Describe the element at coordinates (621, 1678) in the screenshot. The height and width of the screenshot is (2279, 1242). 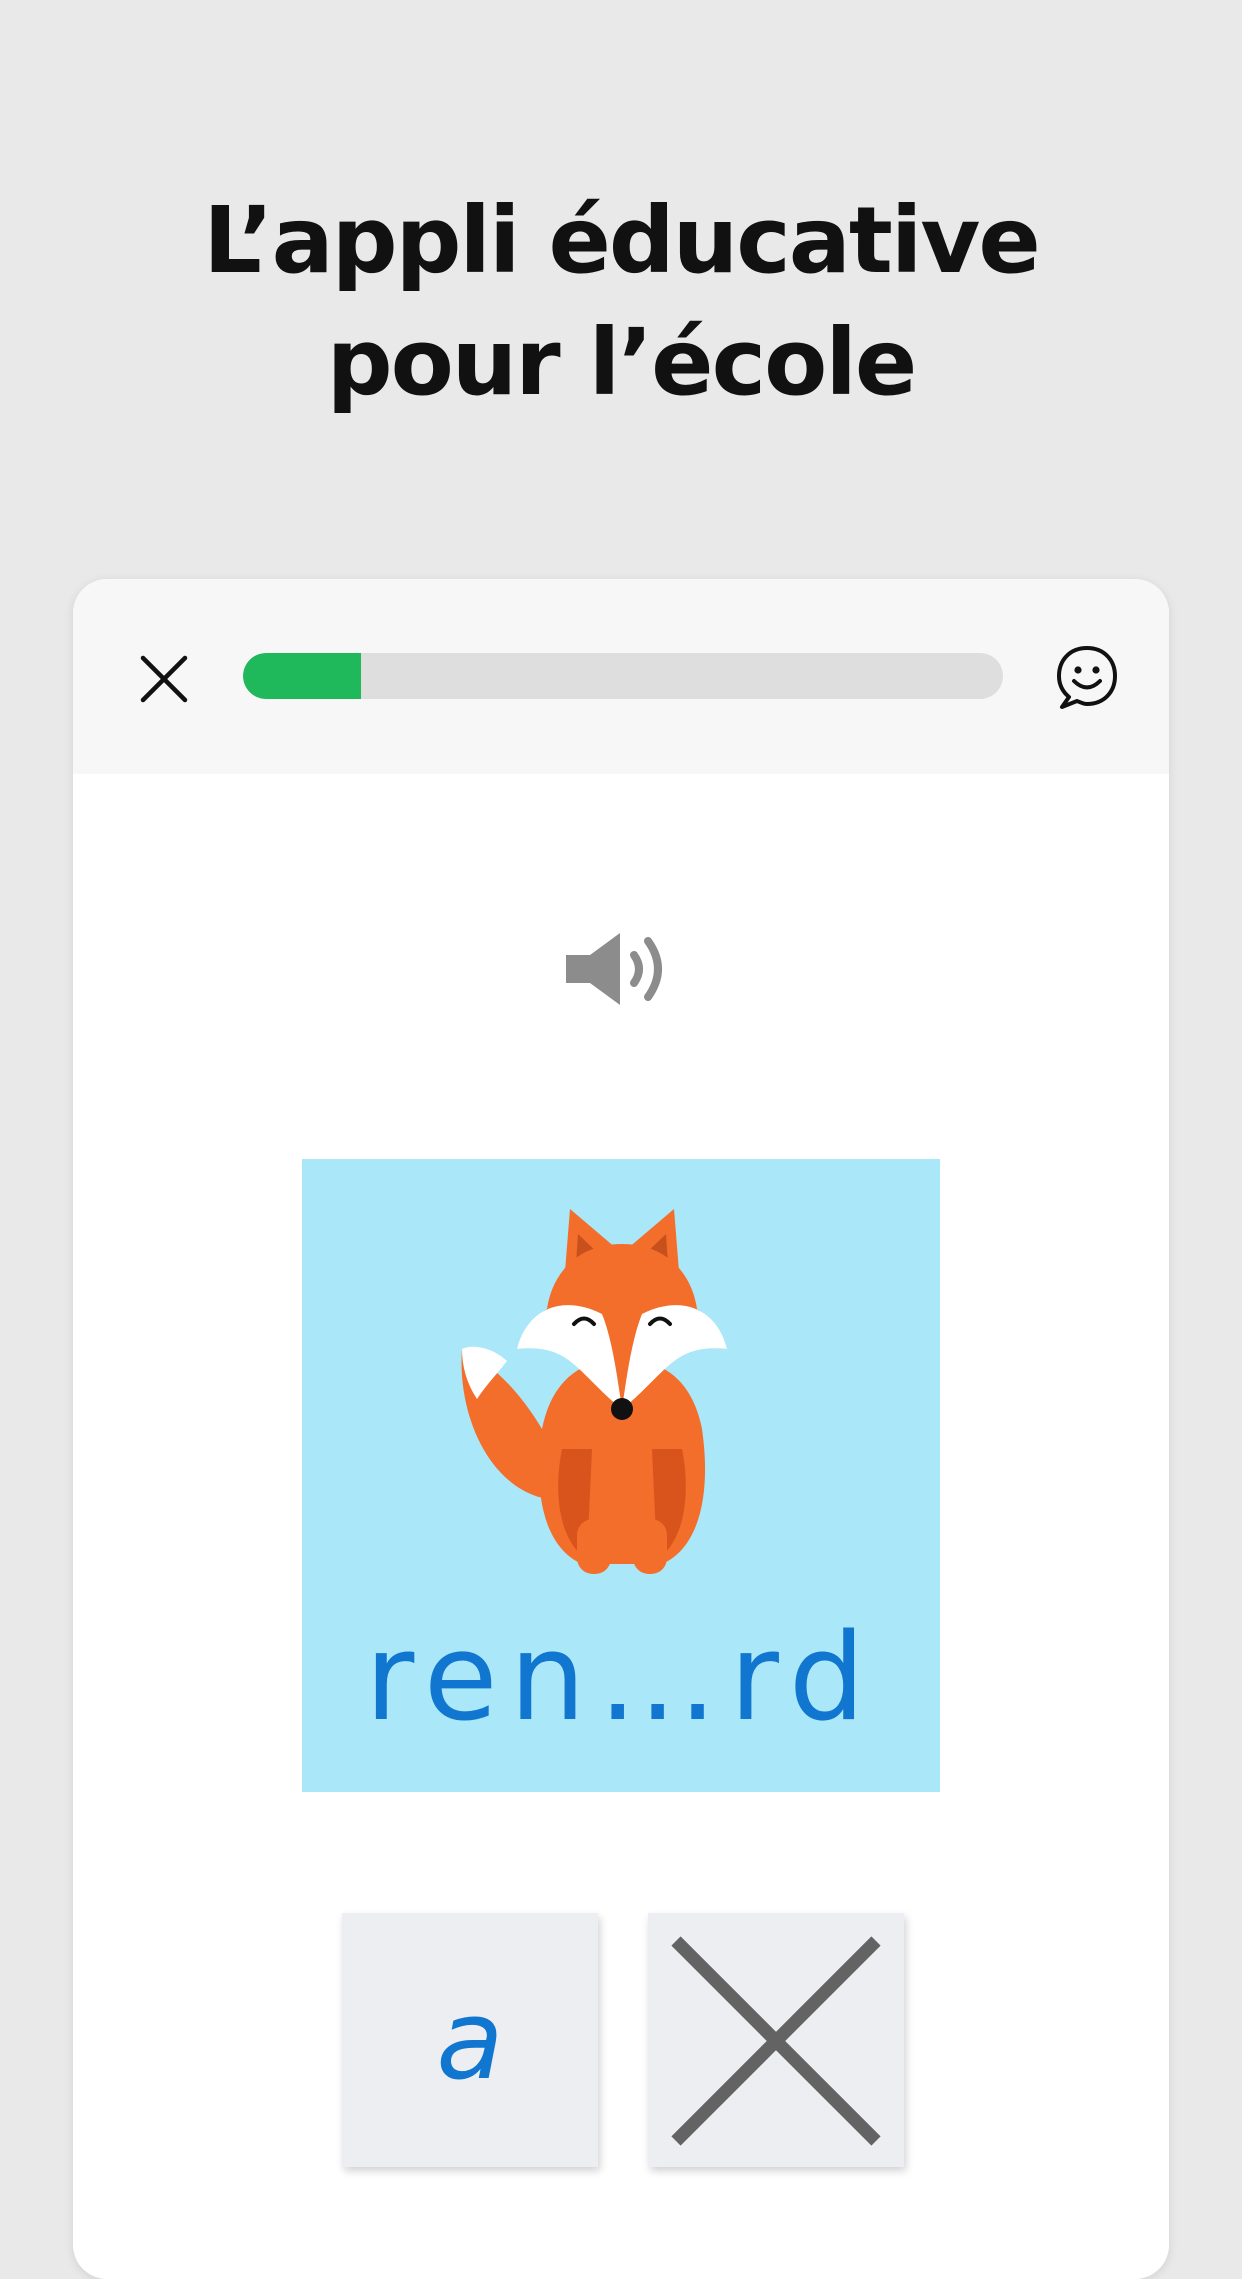
I see `incomplete-word: ren…rd` at that location.